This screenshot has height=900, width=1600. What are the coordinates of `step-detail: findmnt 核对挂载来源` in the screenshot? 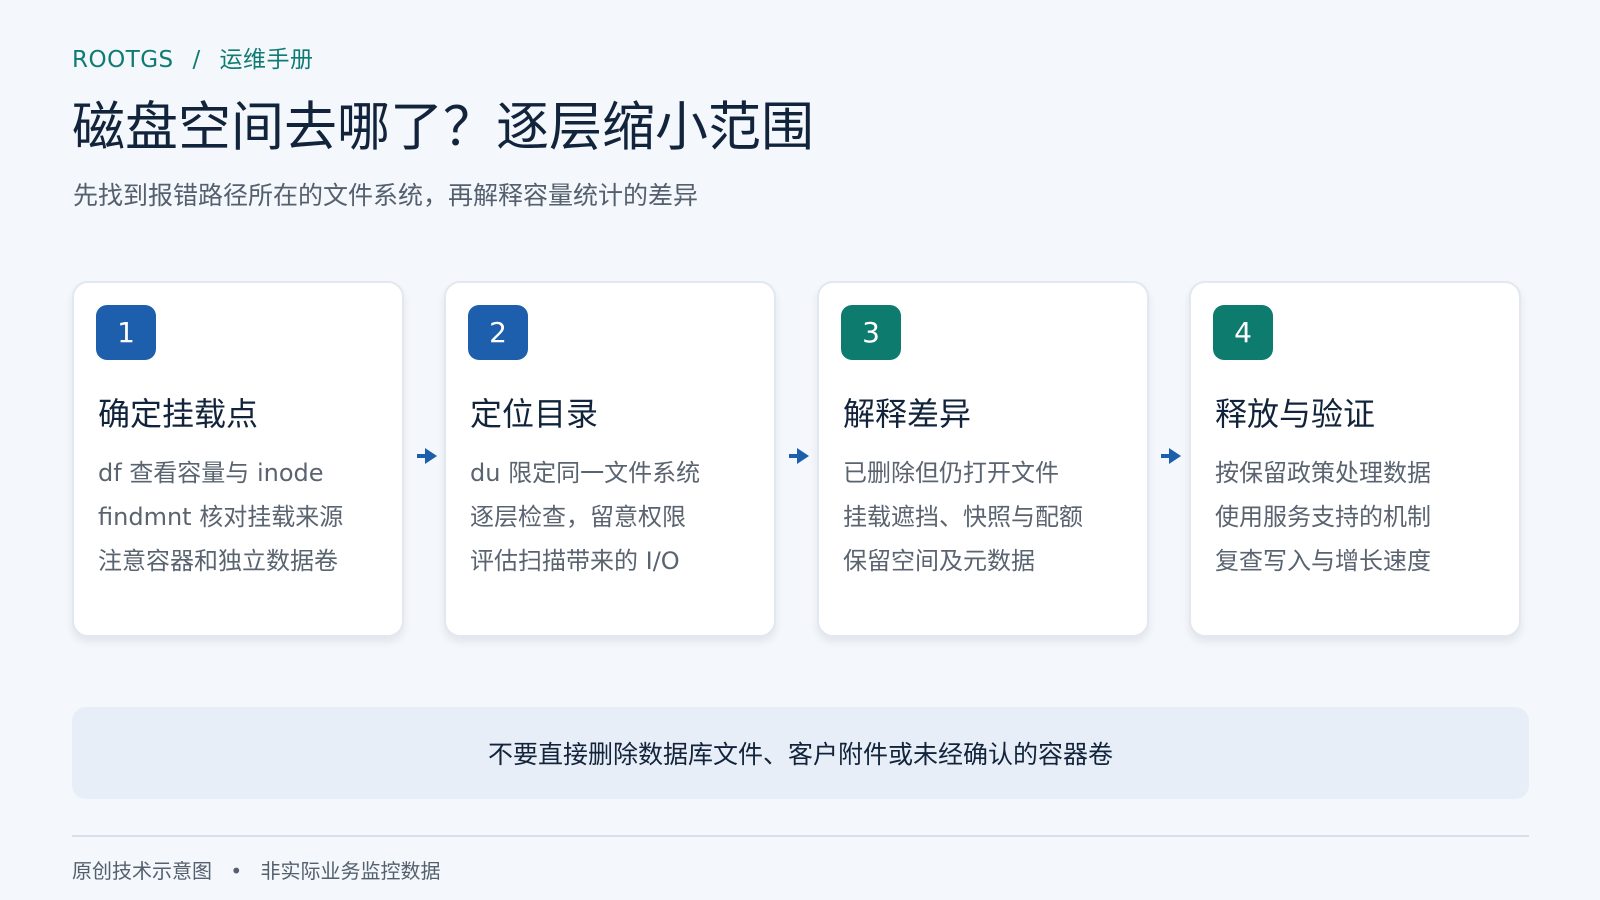 It's located at (221, 517).